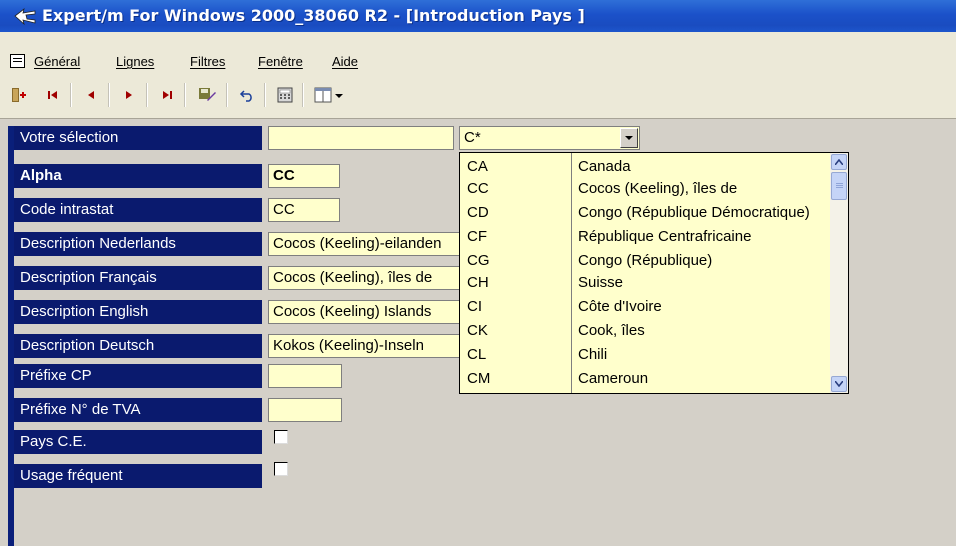 The width and height of the screenshot is (956, 546). I want to click on toolbar, so click(478, 96).